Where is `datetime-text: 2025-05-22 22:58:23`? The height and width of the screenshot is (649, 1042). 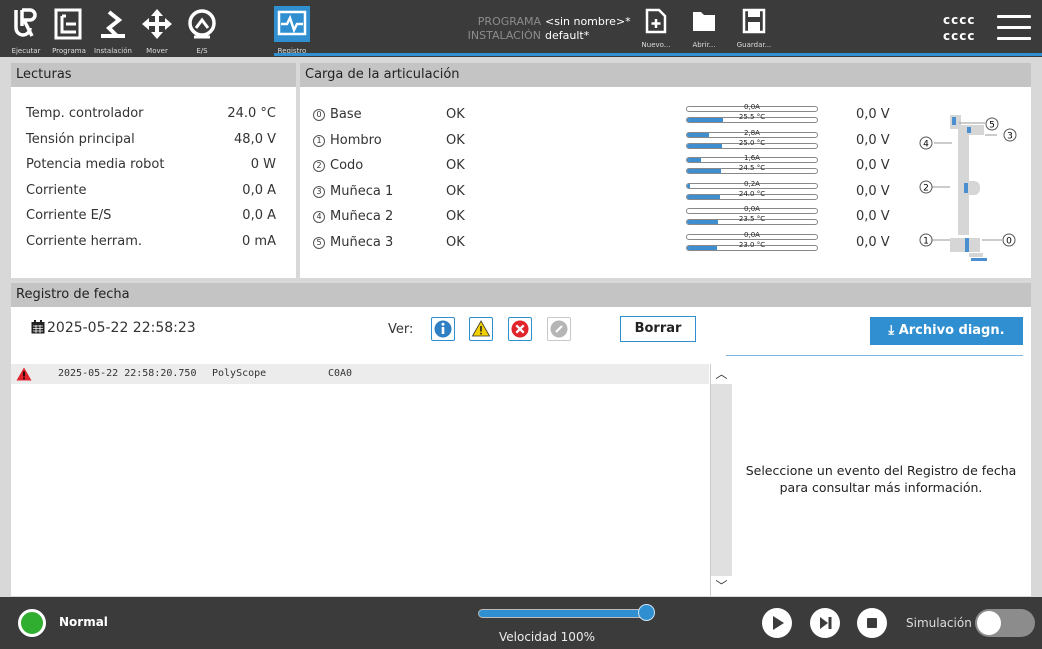
datetime-text: 2025-05-22 22:58:23 is located at coordinates (121, 328).